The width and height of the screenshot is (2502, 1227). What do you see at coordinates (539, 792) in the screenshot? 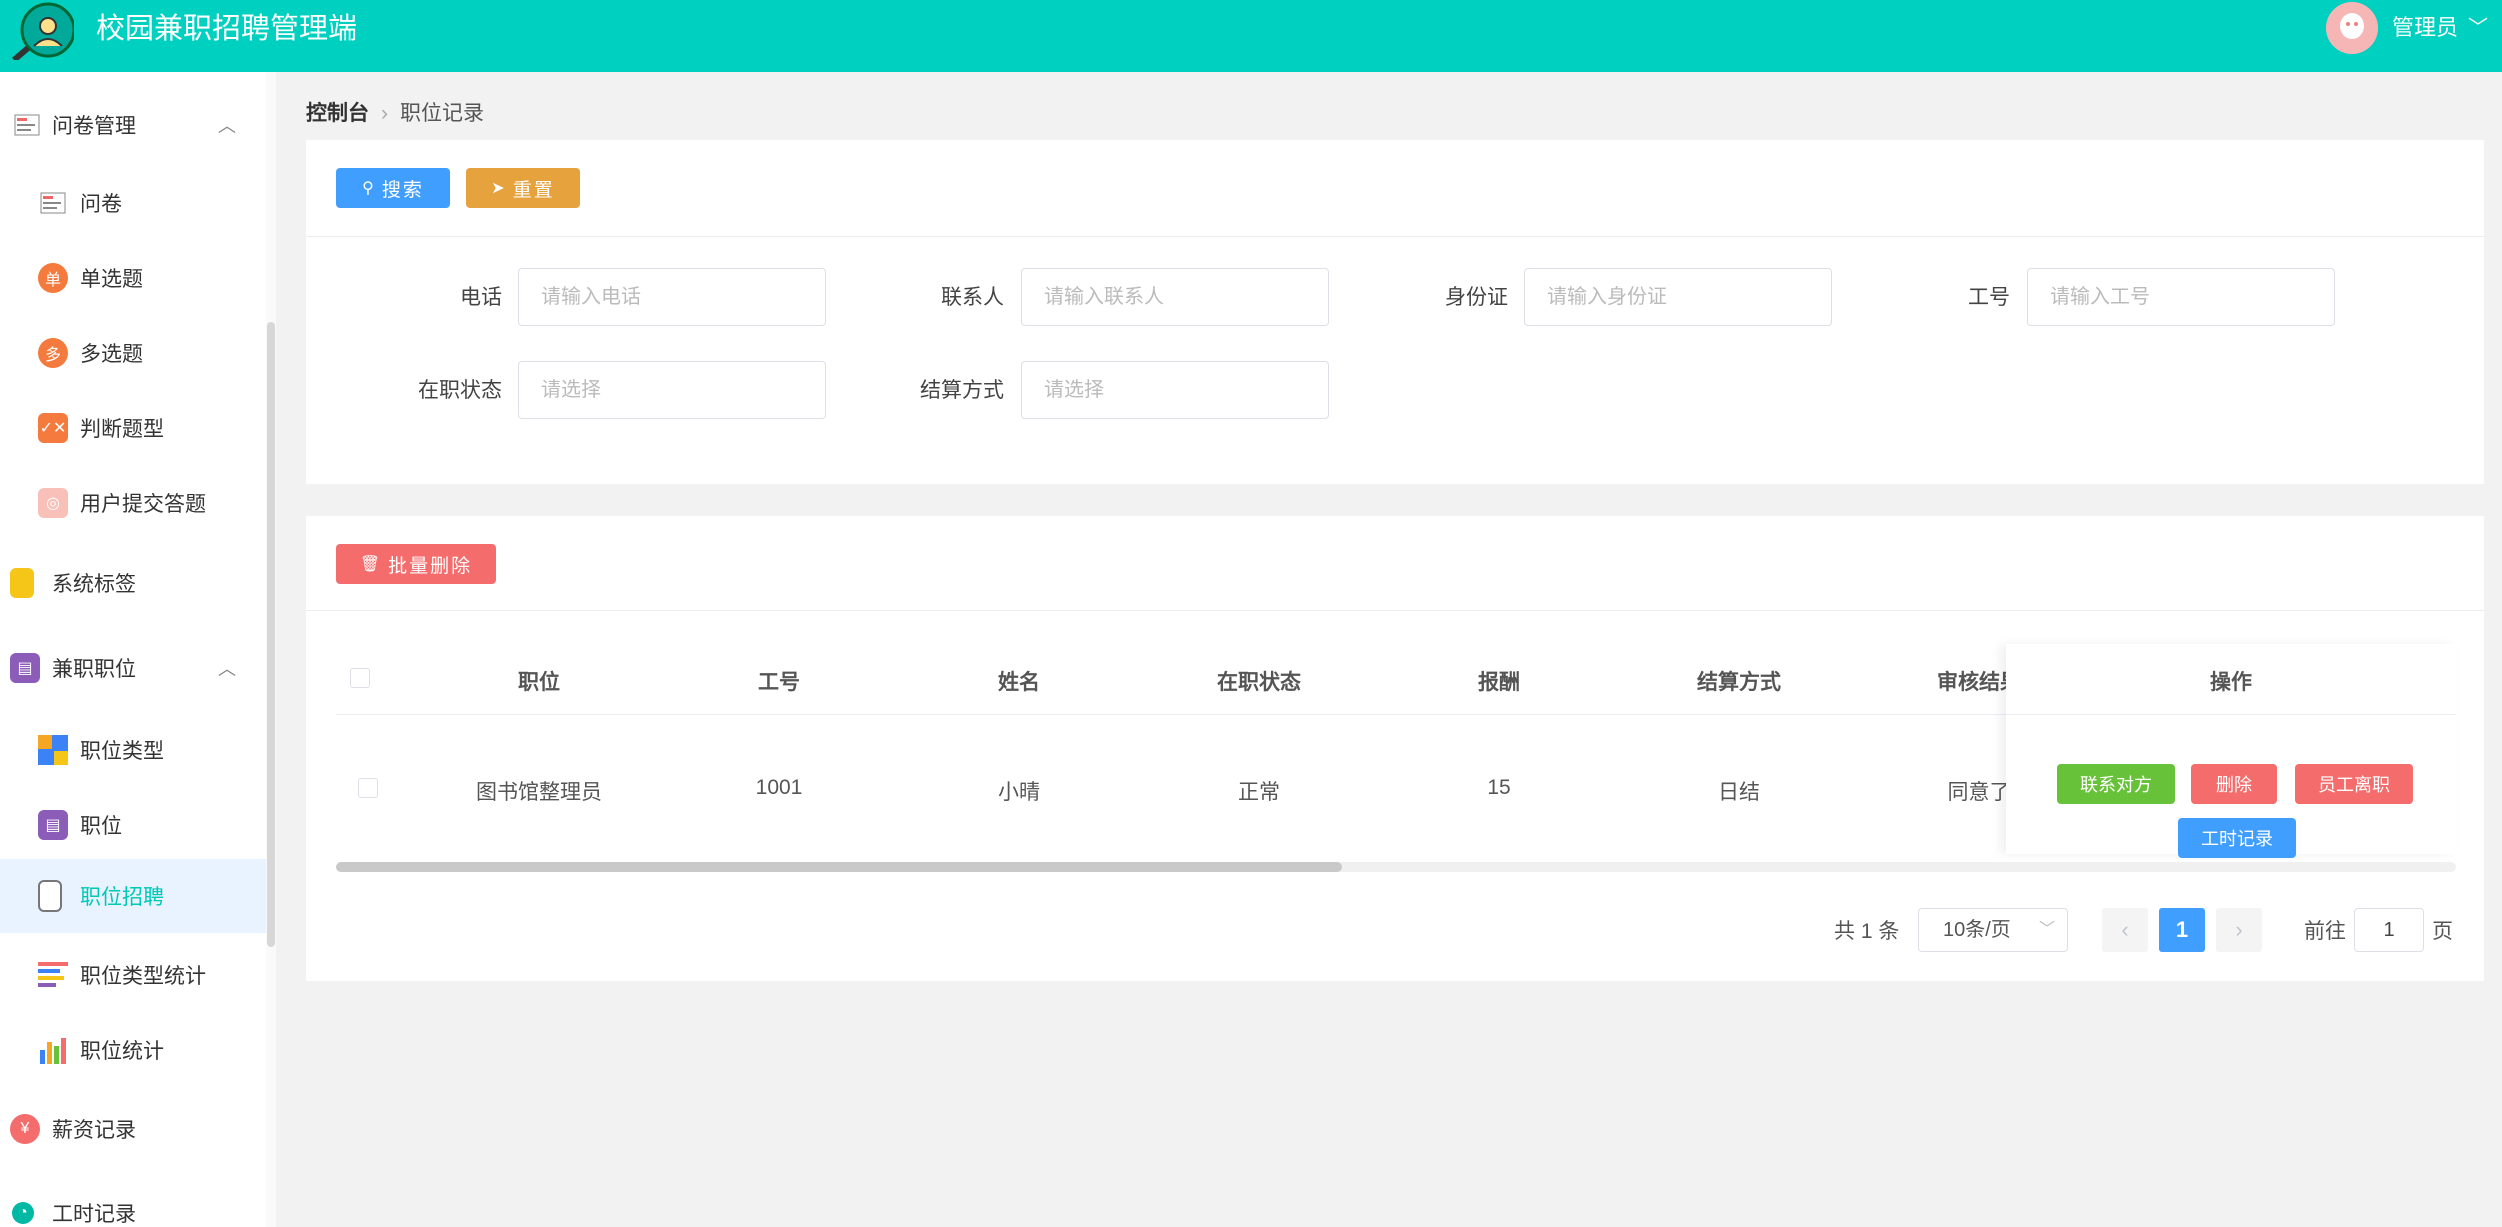
I see `cell-position: 图书馆整理员` at bounding box center [539, 792].